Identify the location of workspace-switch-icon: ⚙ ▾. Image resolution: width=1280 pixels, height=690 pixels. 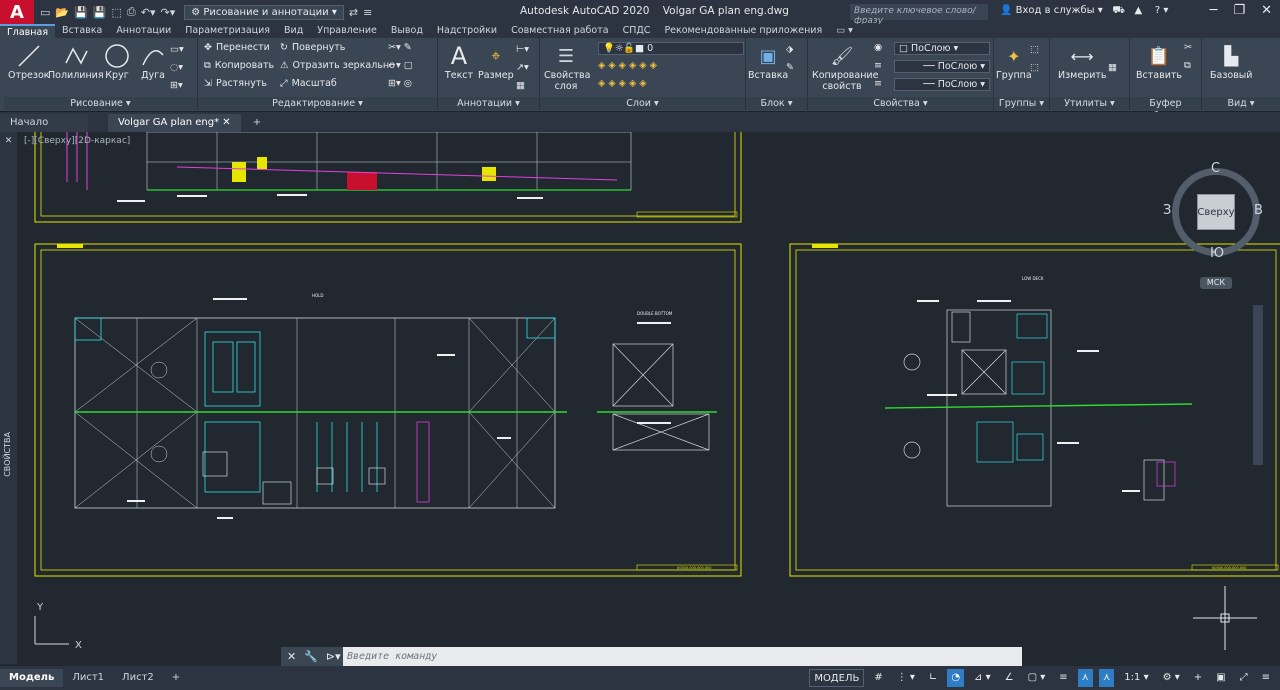
(1171, 678).